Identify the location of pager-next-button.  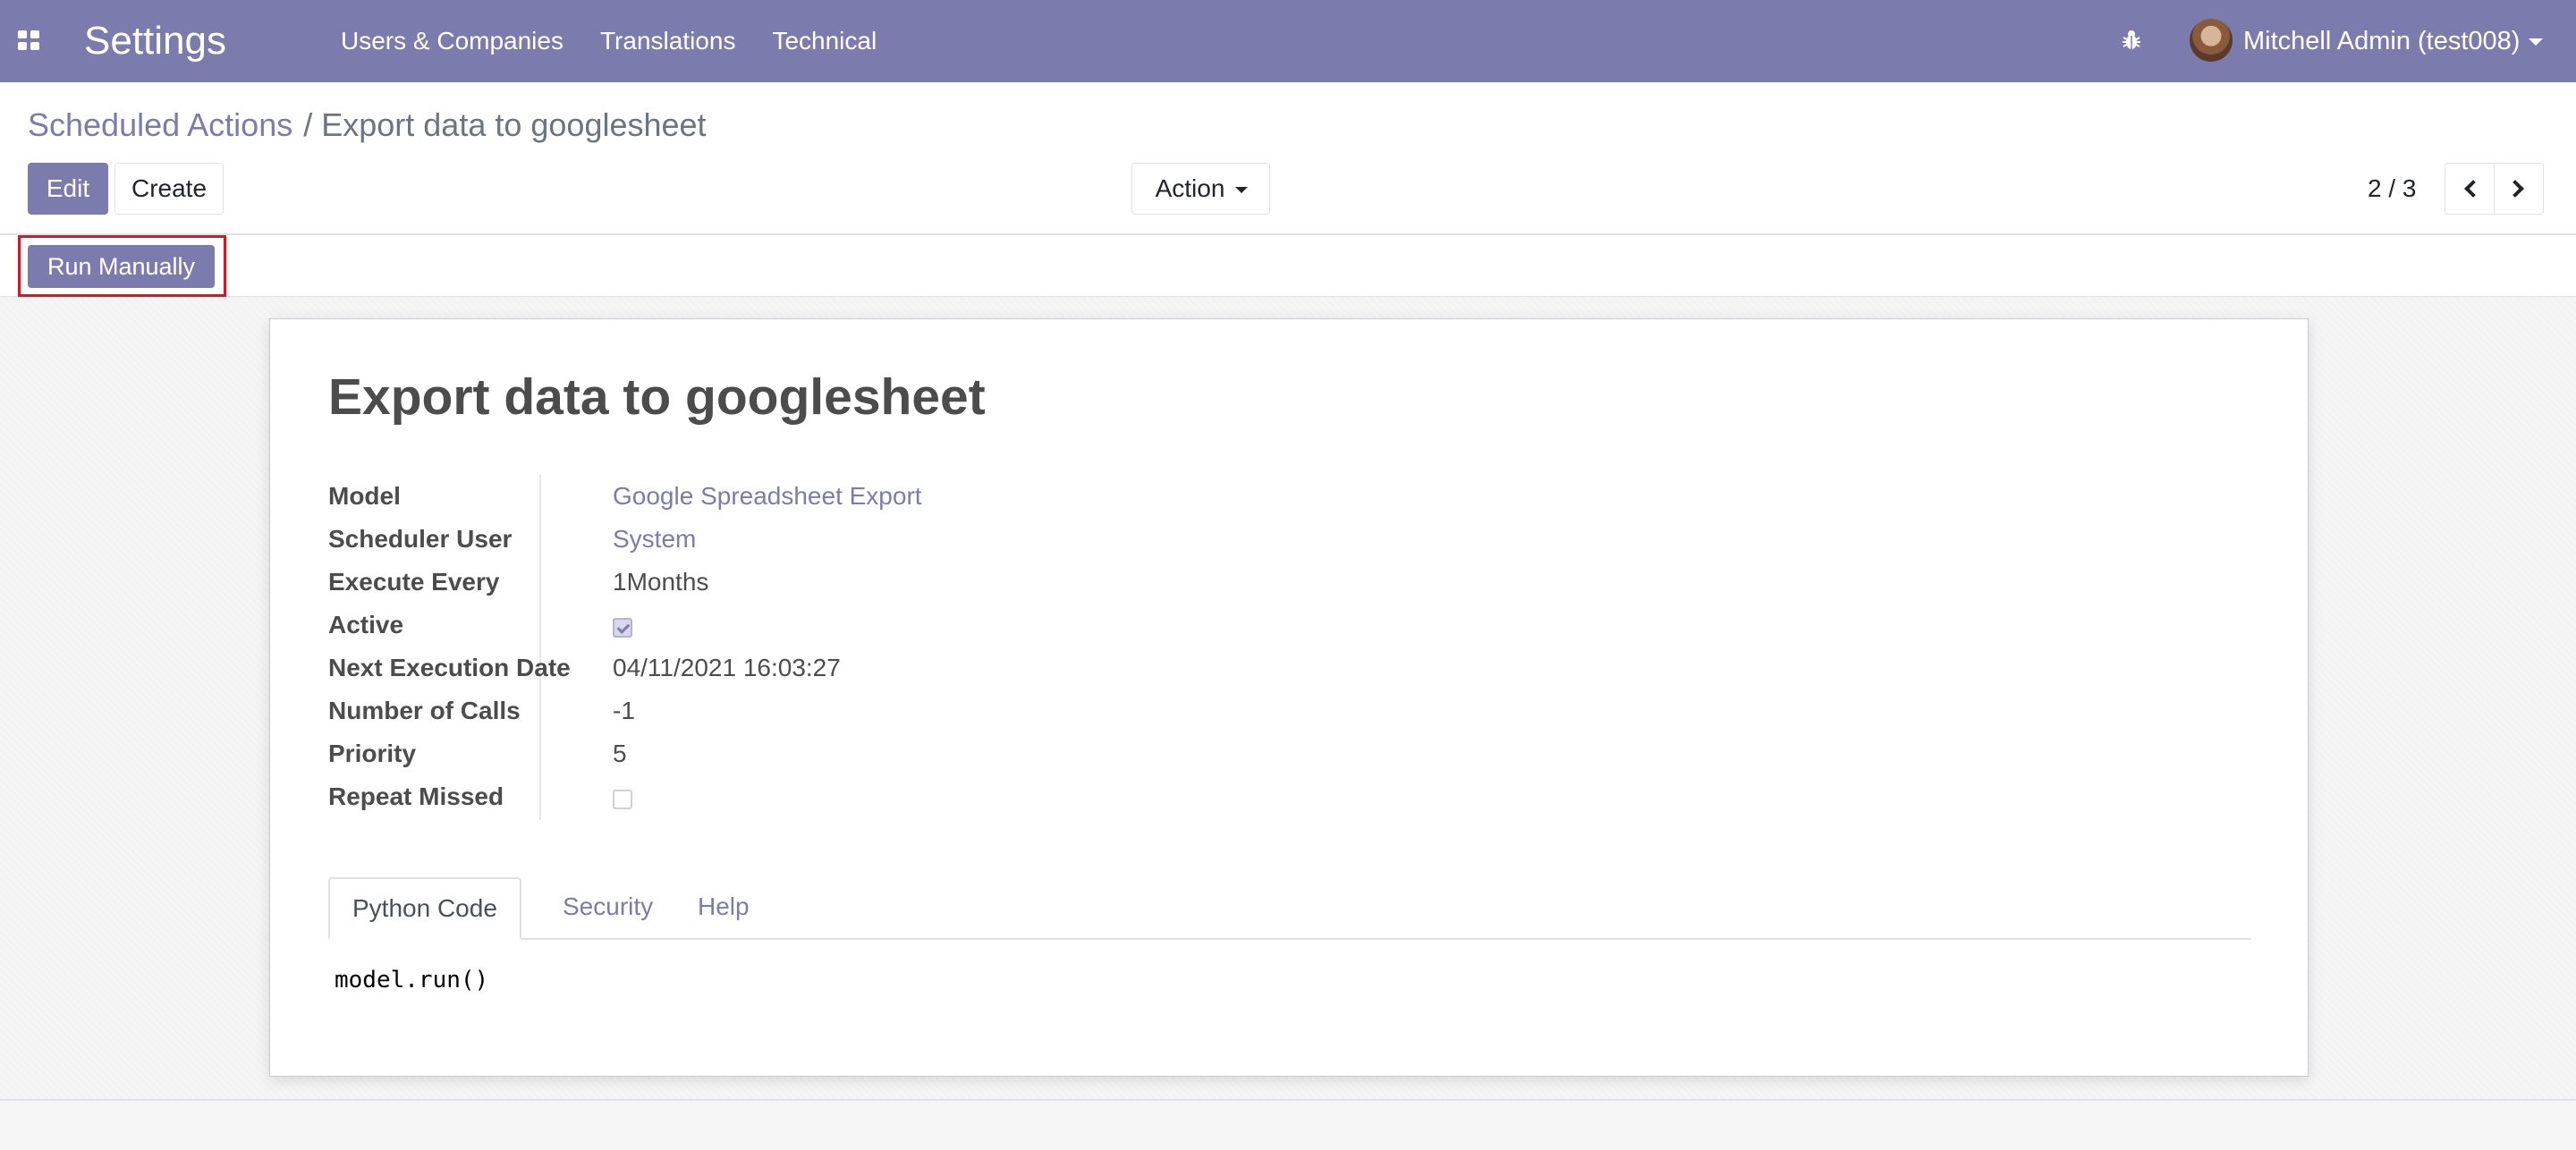
(2519, 189).